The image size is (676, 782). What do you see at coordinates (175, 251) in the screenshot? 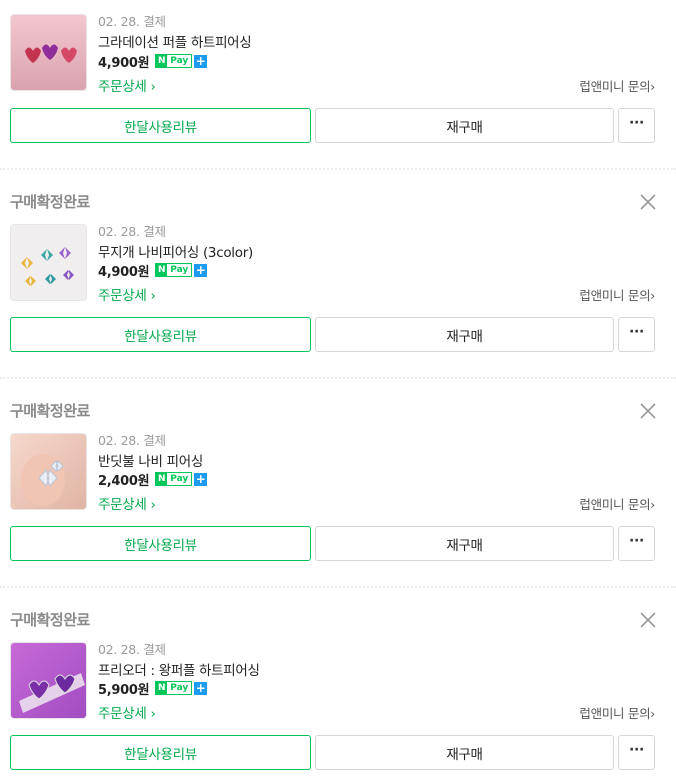
I see `product-name: 무지개 나비피어싱 (3color)` at bounding box center [175, 251].